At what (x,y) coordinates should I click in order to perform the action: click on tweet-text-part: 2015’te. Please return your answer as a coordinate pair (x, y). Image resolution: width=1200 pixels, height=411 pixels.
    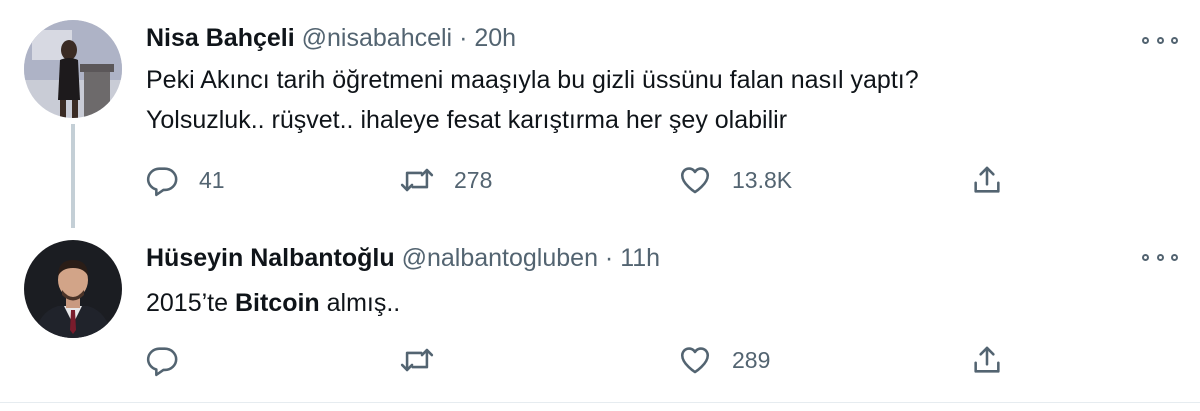
    Looking at the image, I should click on (190, 303).